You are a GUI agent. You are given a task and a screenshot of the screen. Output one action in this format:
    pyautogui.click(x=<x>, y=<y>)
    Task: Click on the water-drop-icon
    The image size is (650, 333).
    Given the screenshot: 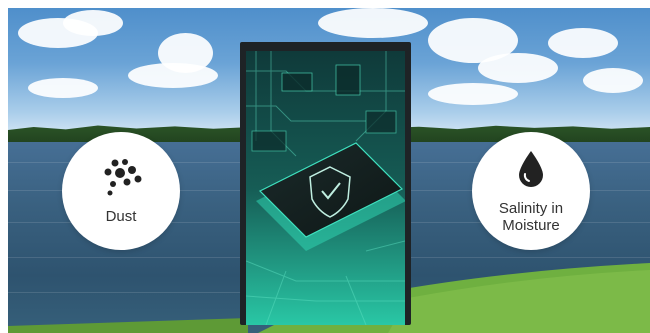 What is the action you would take?
    pyautogui.click(x=531, y=171)
    